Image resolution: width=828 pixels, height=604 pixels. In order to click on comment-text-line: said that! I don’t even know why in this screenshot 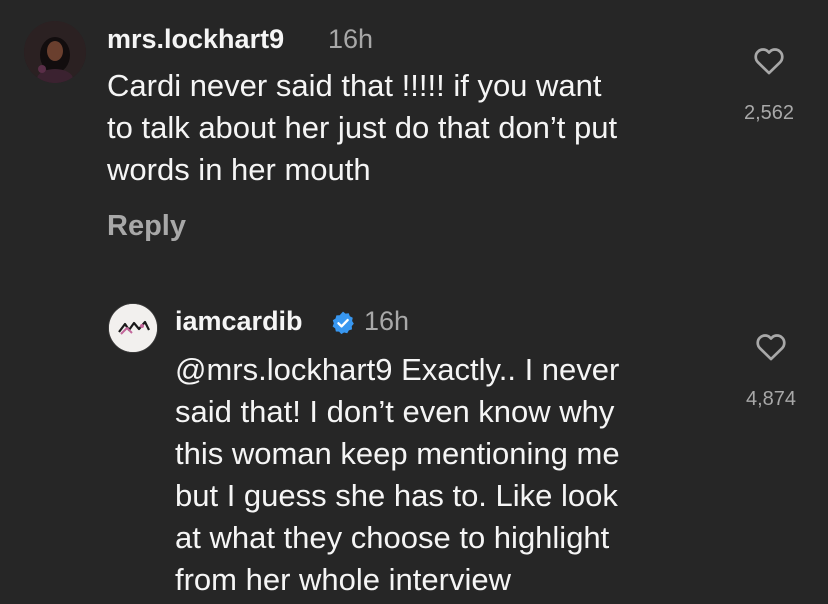, I will do `click(395, 411)`.